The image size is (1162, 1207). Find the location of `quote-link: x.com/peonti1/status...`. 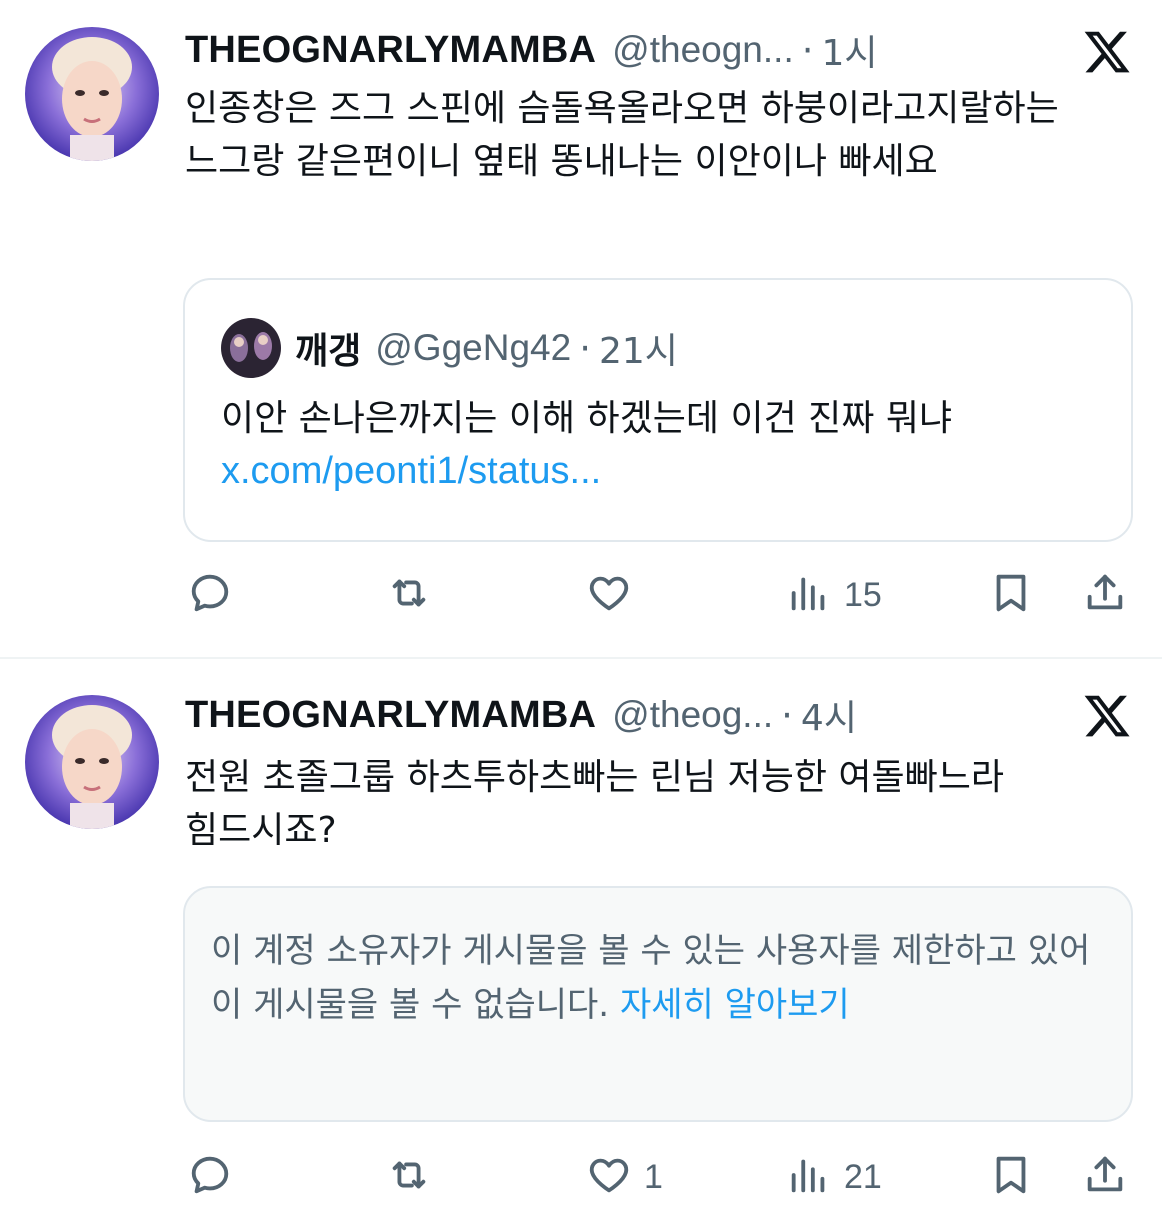

quote-link: x.com/peonti1/status... is located at coordinates (411, 471).